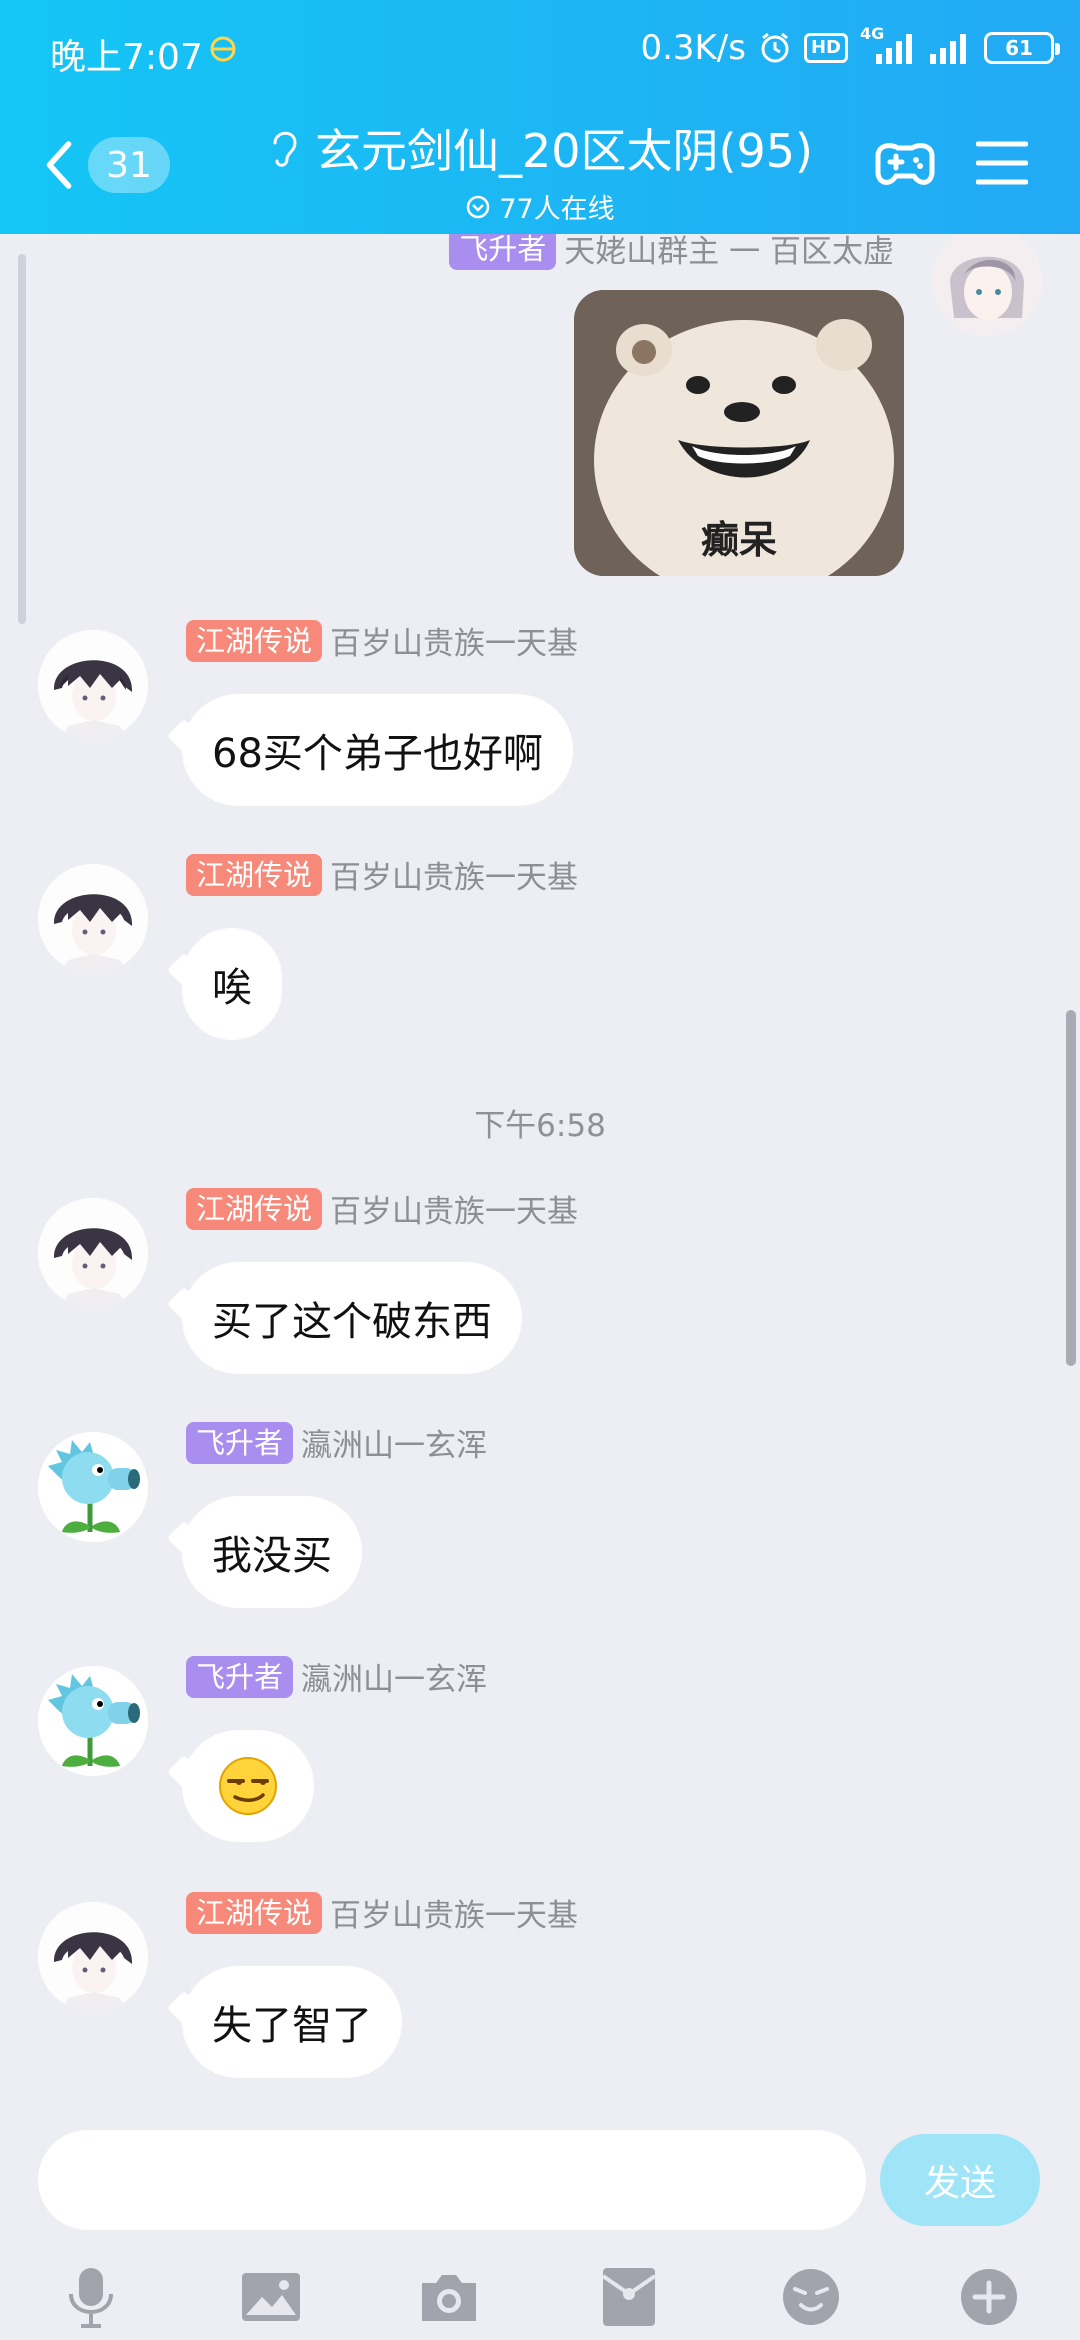 The image size is (1080, 2340). What do you see at coordinates (59, 165) in the screenshot?
I see `chevron-left-icon` at bounding box center [59, 165].